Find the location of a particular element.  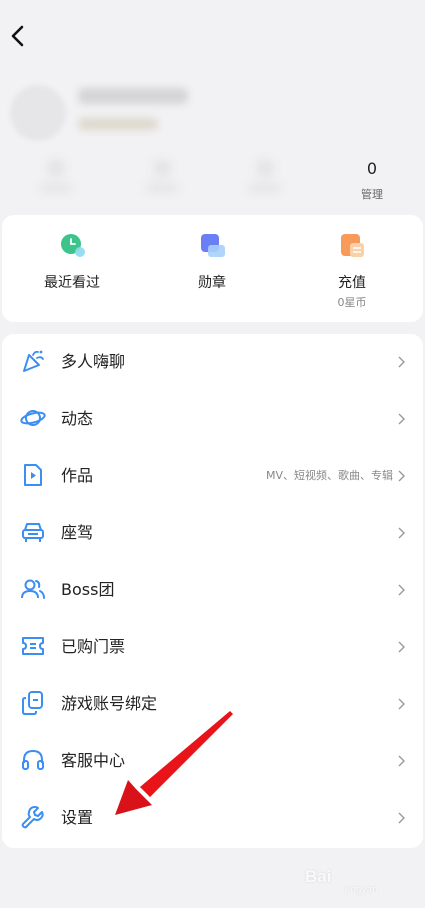

chevron-left-icon is located at coordinates (17, 36).